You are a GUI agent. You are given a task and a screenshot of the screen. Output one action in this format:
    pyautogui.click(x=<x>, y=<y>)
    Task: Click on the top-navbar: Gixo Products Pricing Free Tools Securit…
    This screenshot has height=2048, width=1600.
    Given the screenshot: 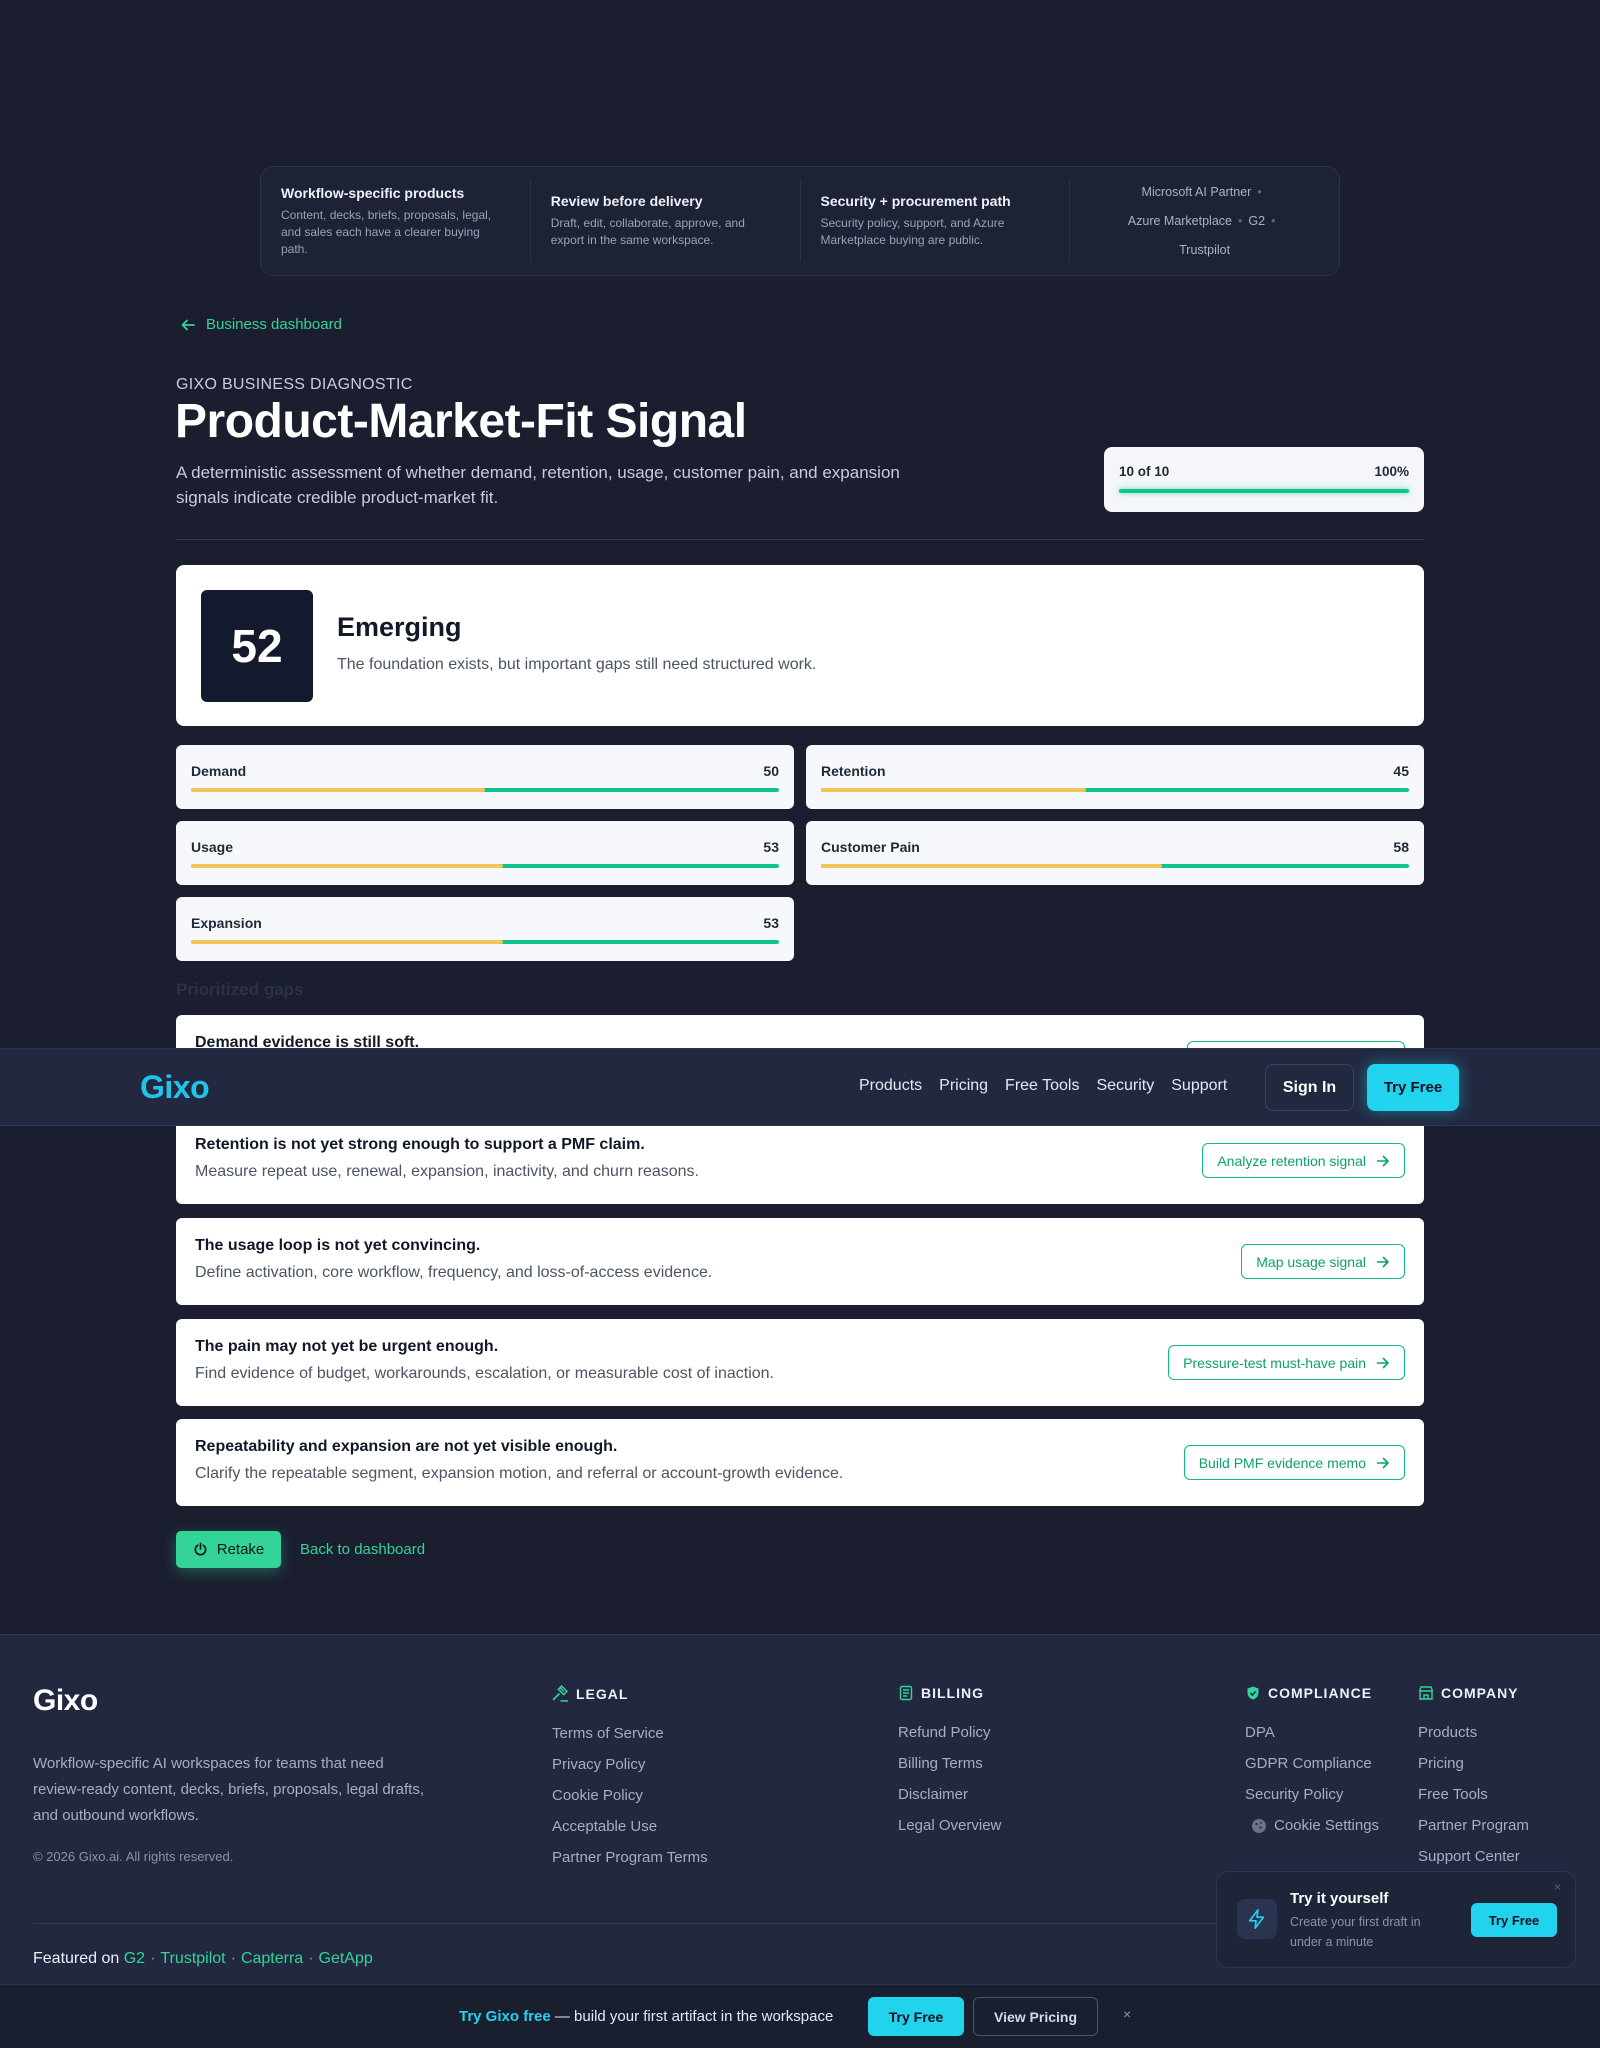 What is the action you would take?
    pyautogui.click(x=800, y=1087)
    